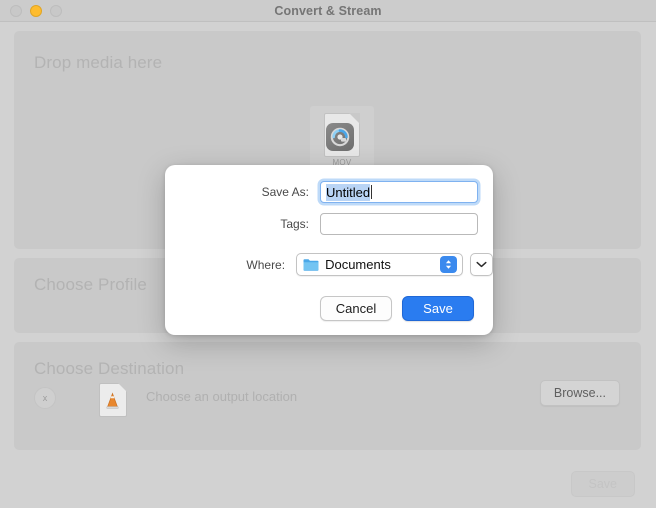 This screenshot has width=656, height=508. I want to click on mov-file-icon, so click(342, 135).